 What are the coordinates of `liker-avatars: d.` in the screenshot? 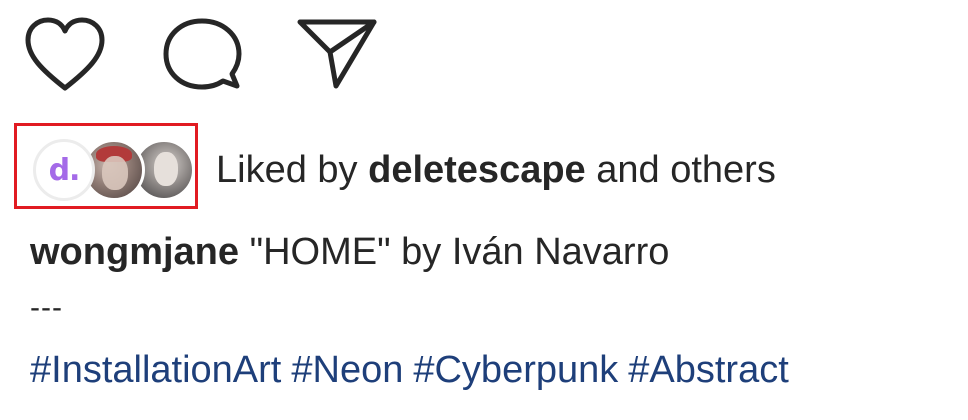 It's located at (114, 171).